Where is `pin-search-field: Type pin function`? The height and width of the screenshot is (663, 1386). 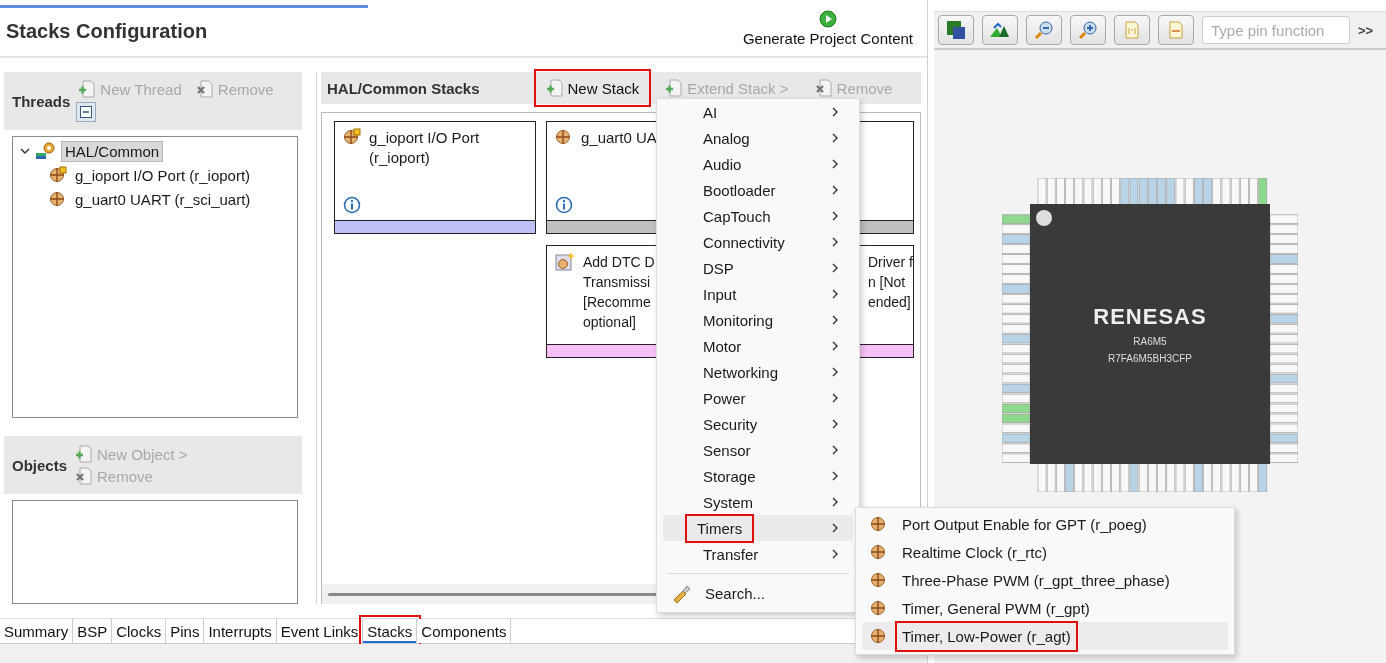
pin-search-field: Type pin function is located at coordinates (1276, 30).